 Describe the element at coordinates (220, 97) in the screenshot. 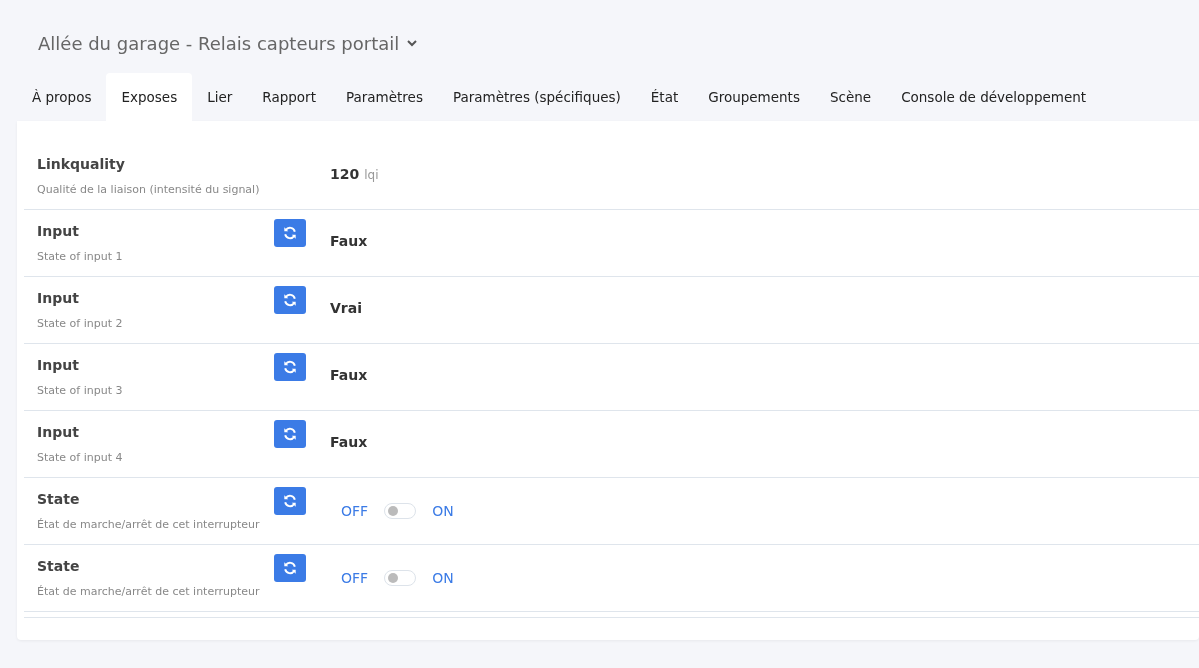

I see `tab: Lier` at that location.